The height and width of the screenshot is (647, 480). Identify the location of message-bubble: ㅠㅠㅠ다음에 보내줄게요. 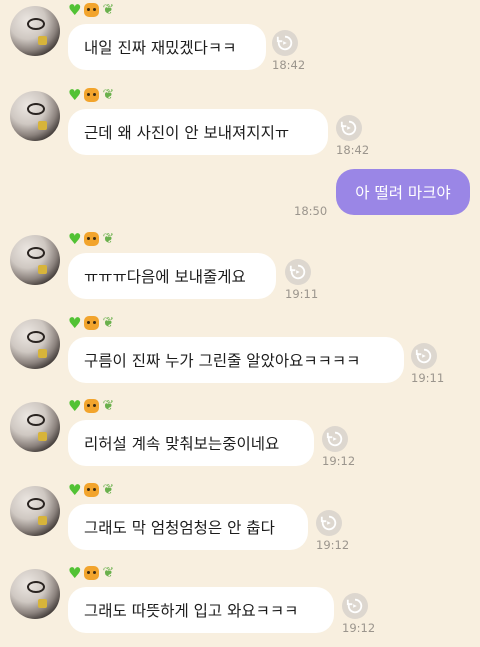
(172, 276).